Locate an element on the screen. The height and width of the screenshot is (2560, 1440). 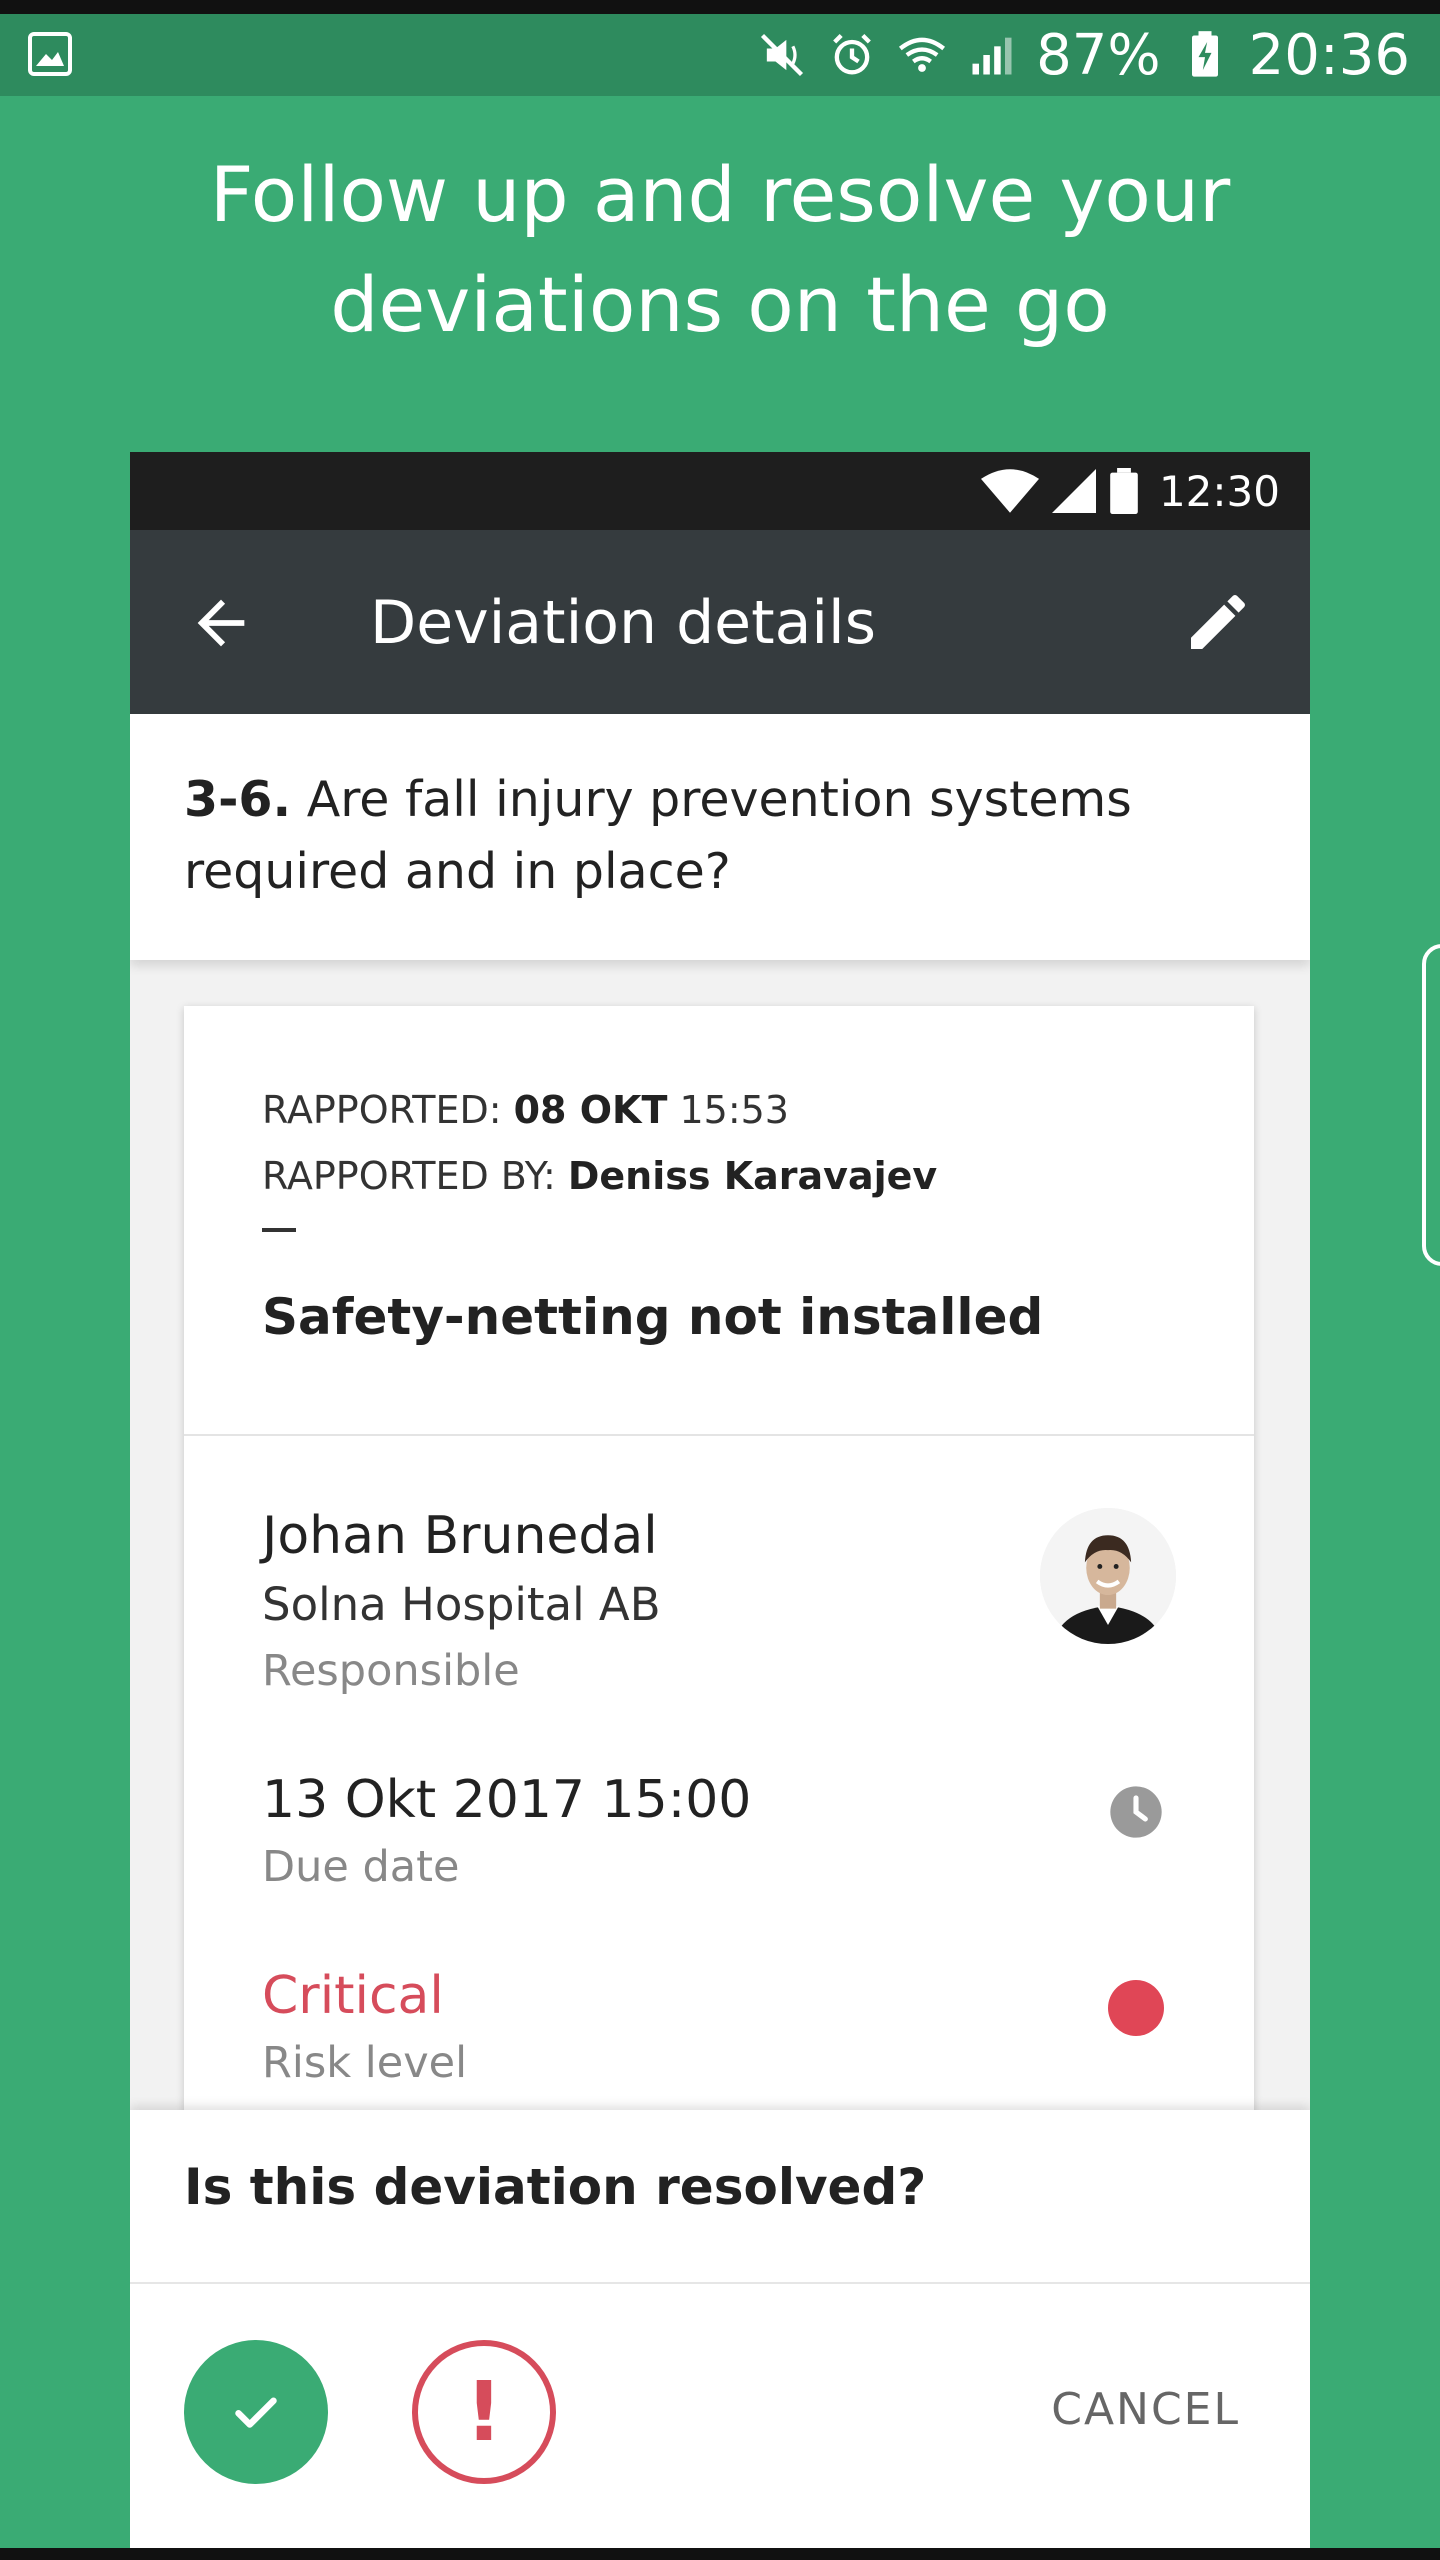
phone-status-bar: 12:30 is located at coordinates (720, 491).